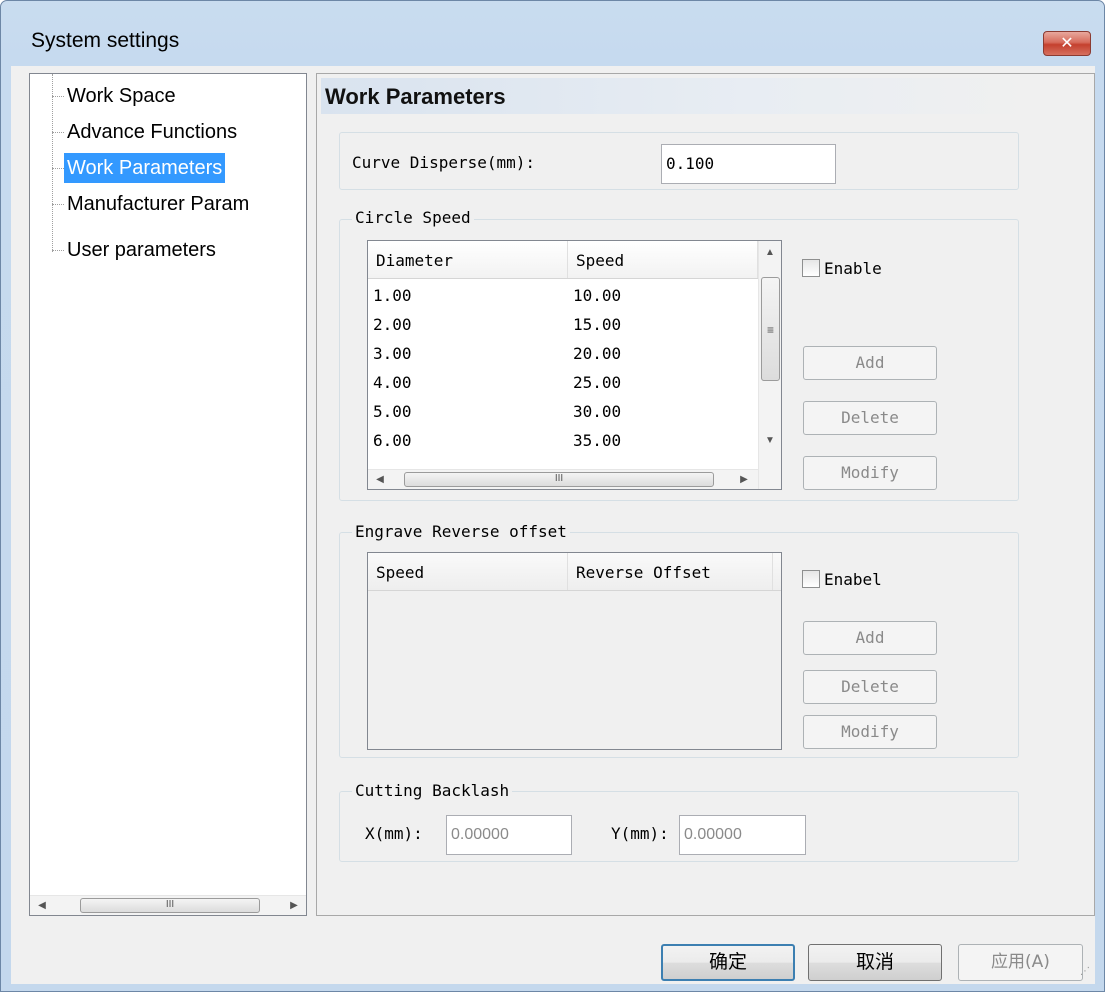 This screenshot has width=1105, height=992. I want to click on scroll-down-arrow-icon: ▼, so click(770, 440).